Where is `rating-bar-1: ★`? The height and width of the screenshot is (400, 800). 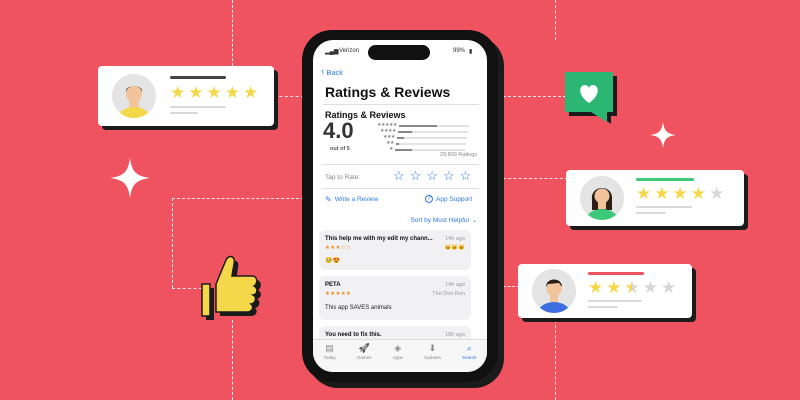
rating-bar-1: ★ is located at coordinates (421, 149).